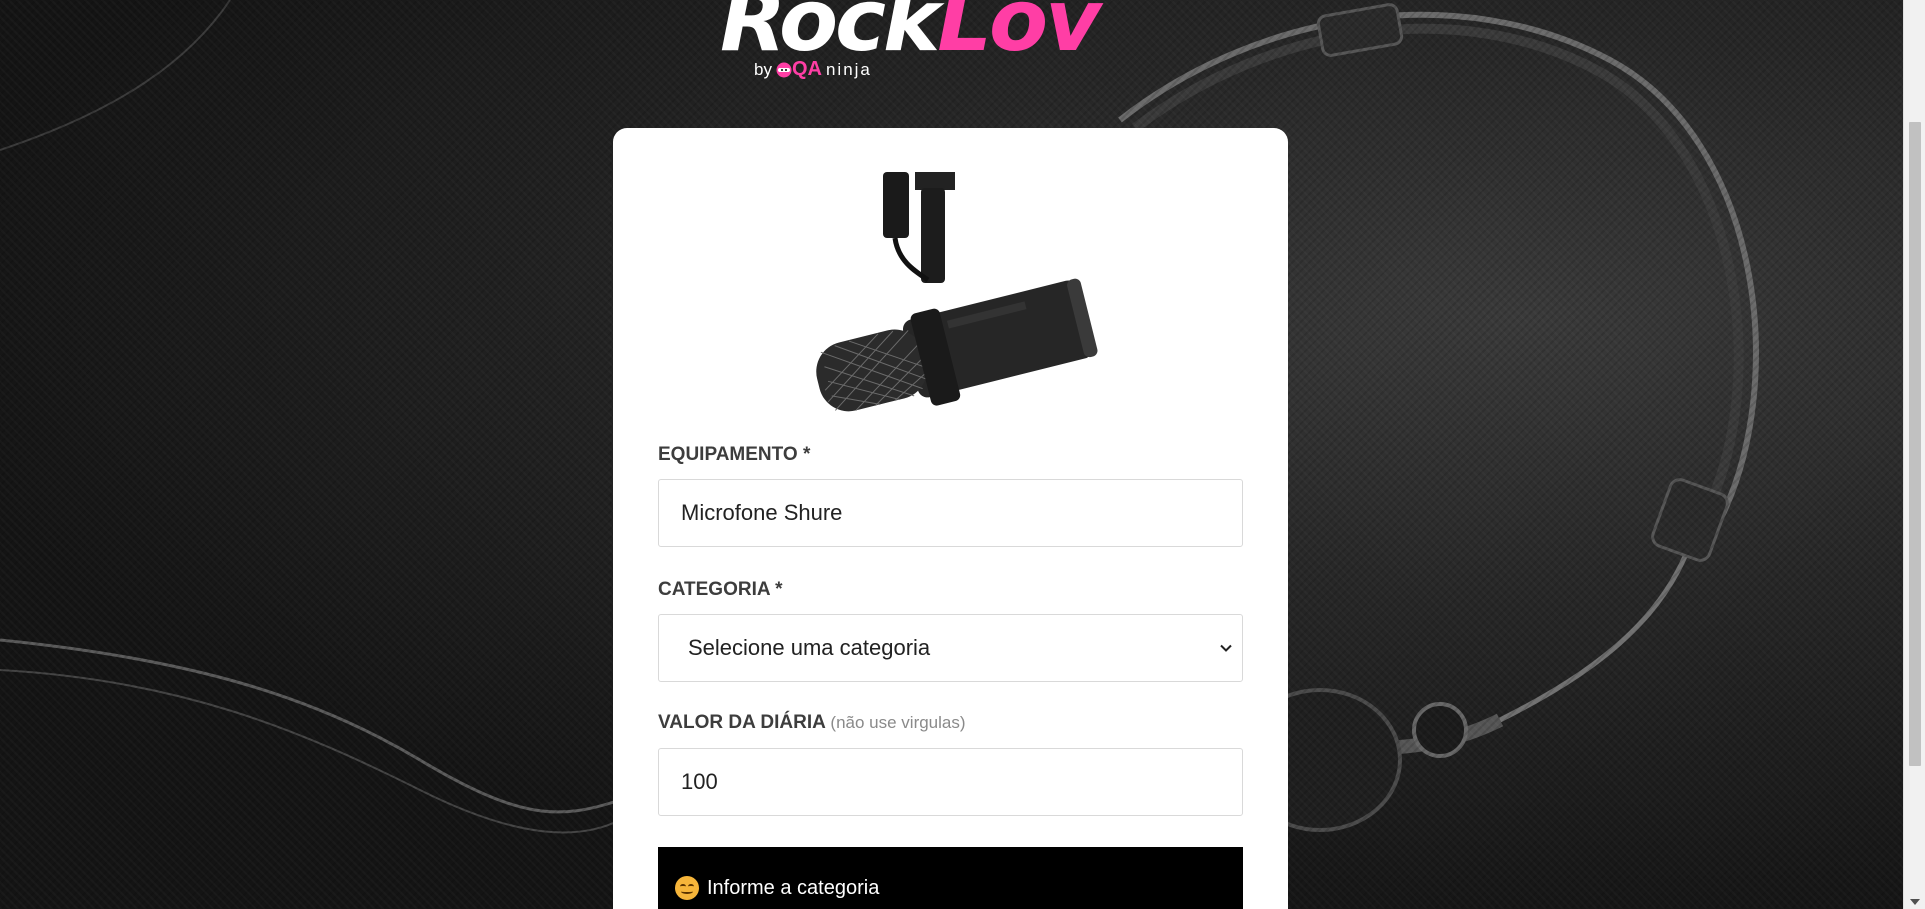 The width and height of the screenshot is (1925, 909). I want to click on qa-ninja-icon: QA, so click(799, 69).